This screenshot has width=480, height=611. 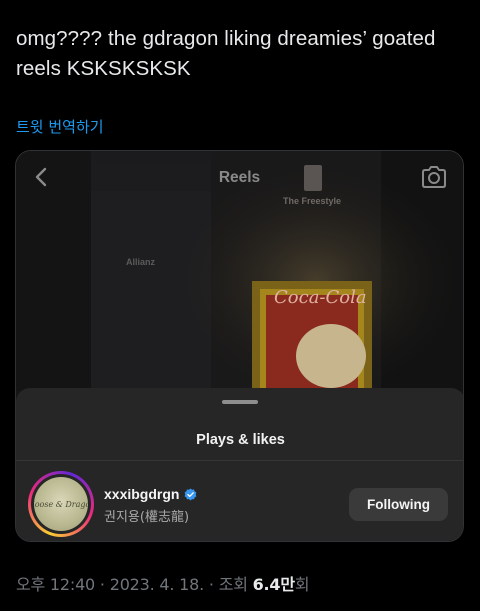 I want to click on user-name-row: xxxibgdrgn, so click(x=150, y=494).